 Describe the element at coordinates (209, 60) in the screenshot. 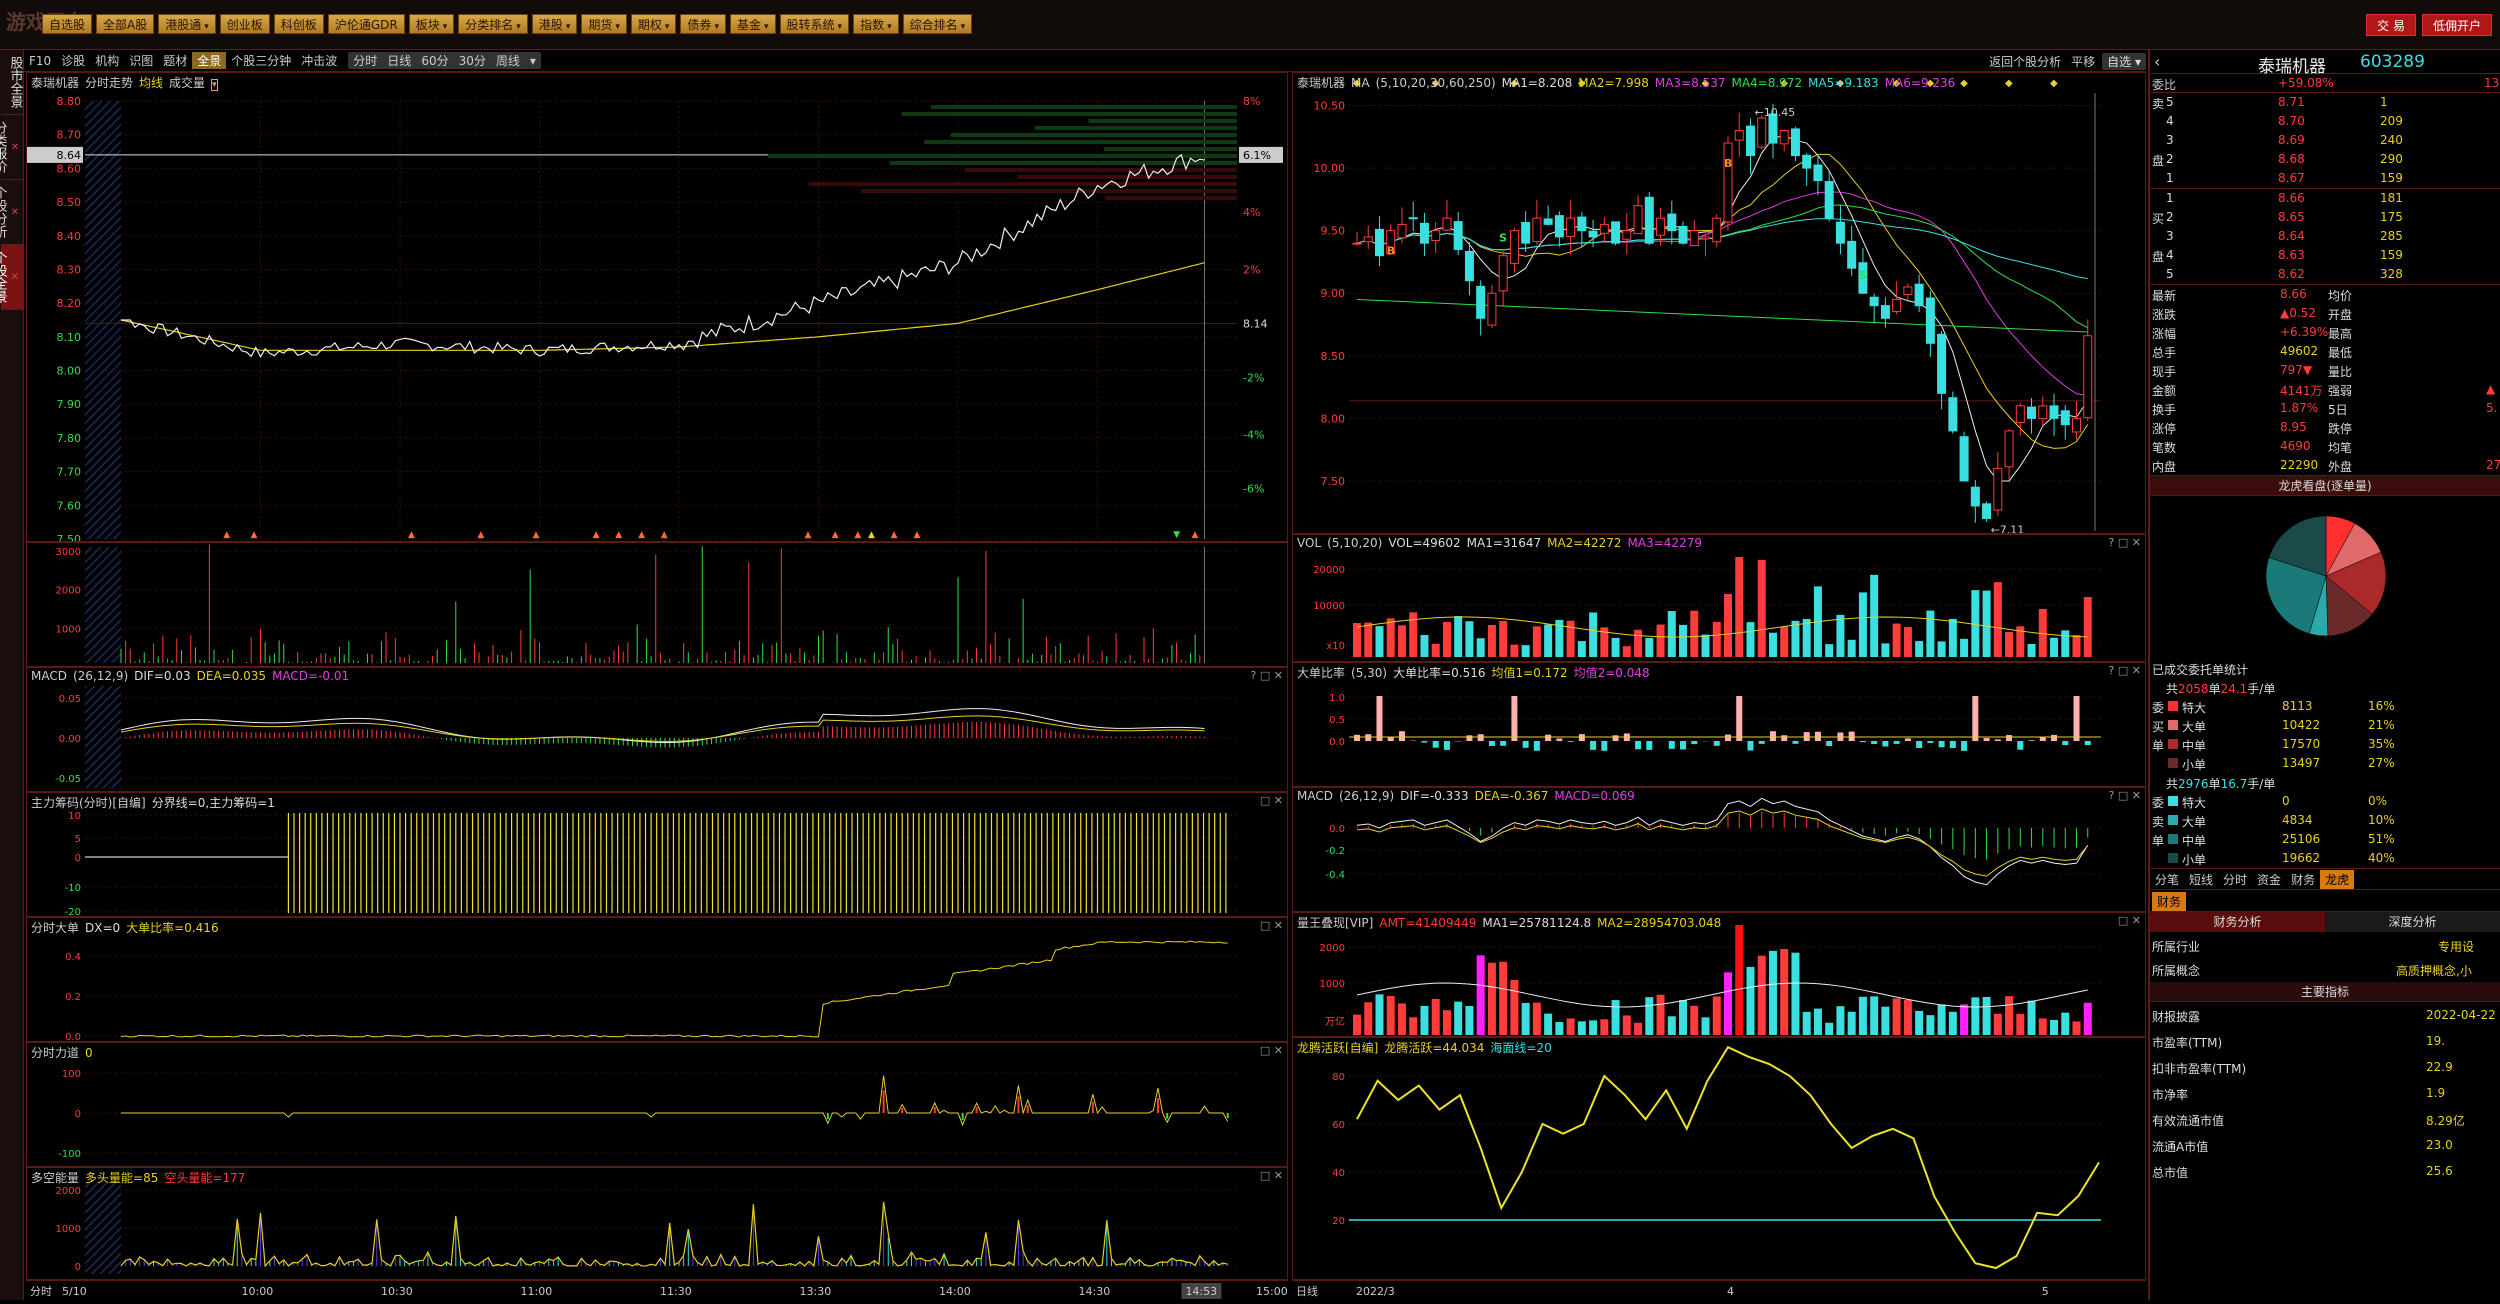

I see `subbar-item: 全景` at that location.